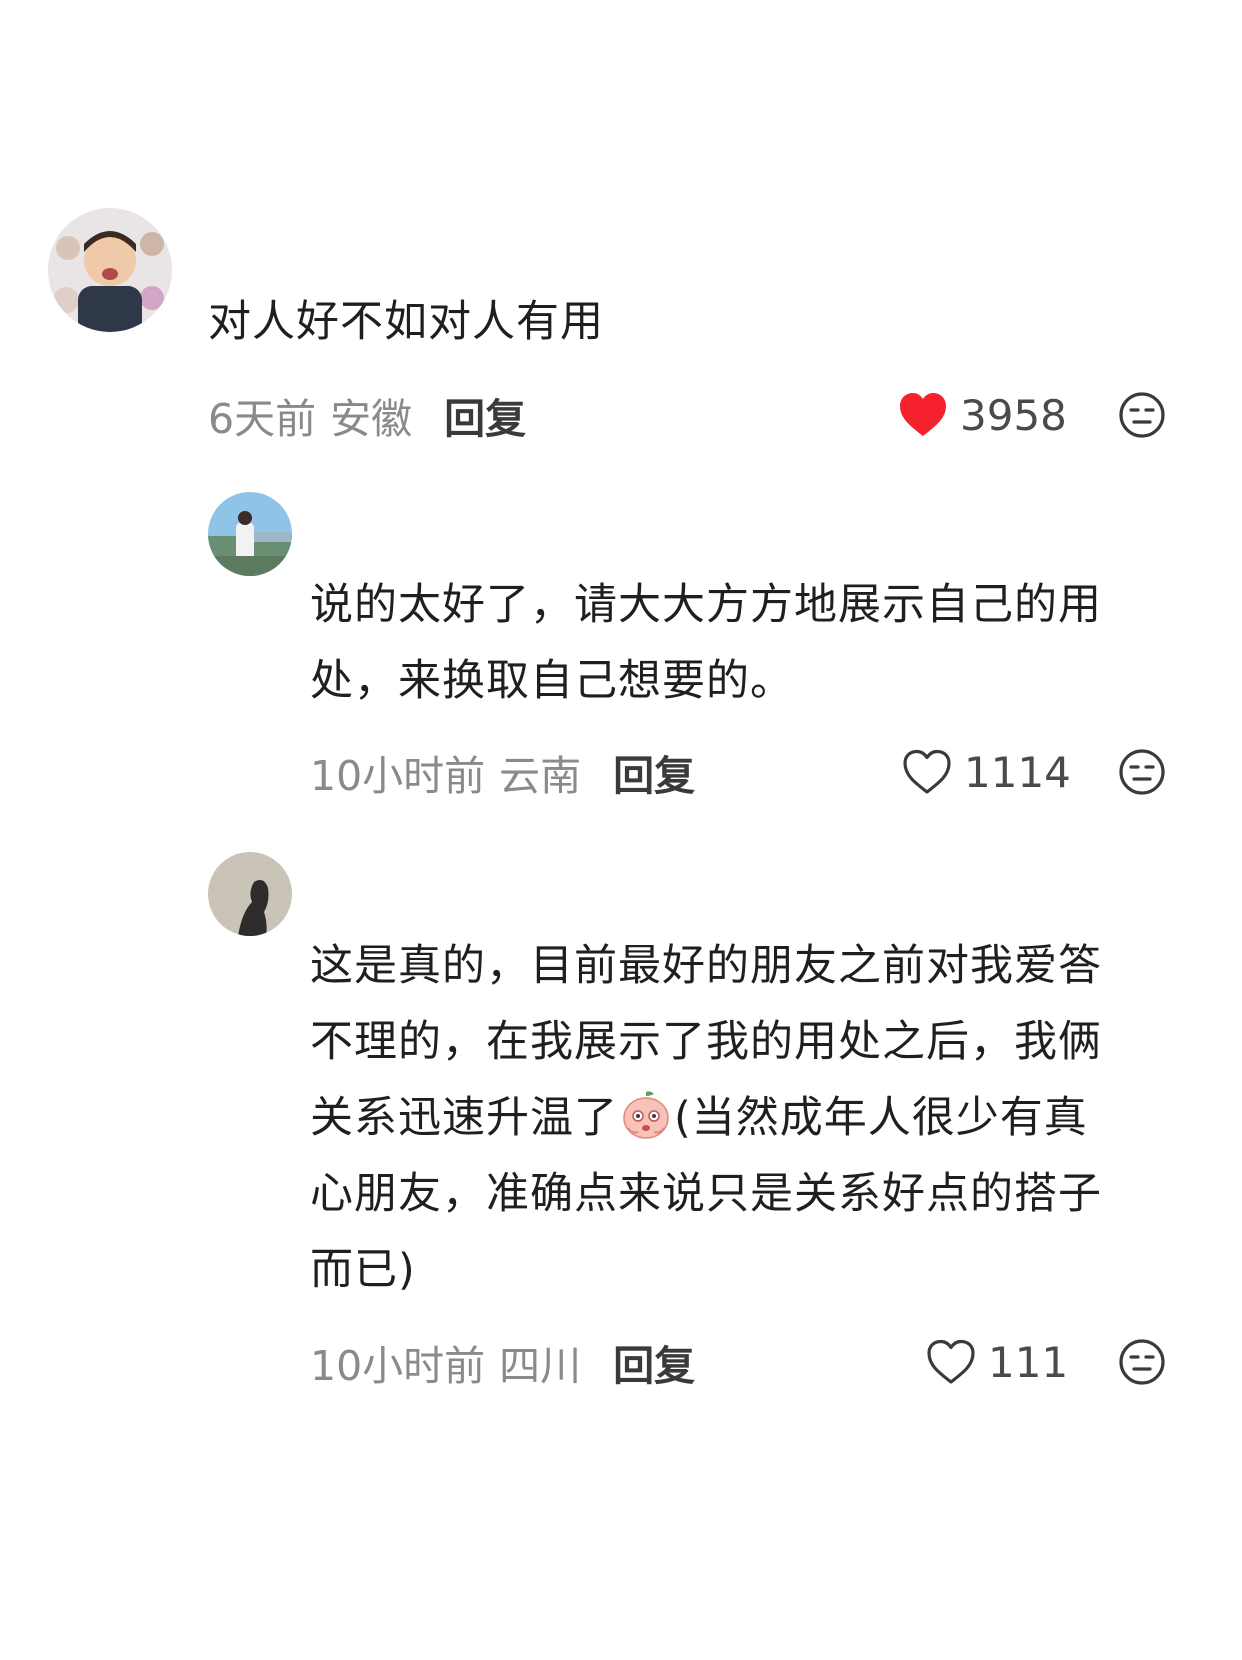 The width and height of the screenshot is (1242, 1660). What do you see at coordinates (464, 1118) in the screenshot?
I see `comment-line-part: 关系迅速升温了` at bounding box center [464, 1118].